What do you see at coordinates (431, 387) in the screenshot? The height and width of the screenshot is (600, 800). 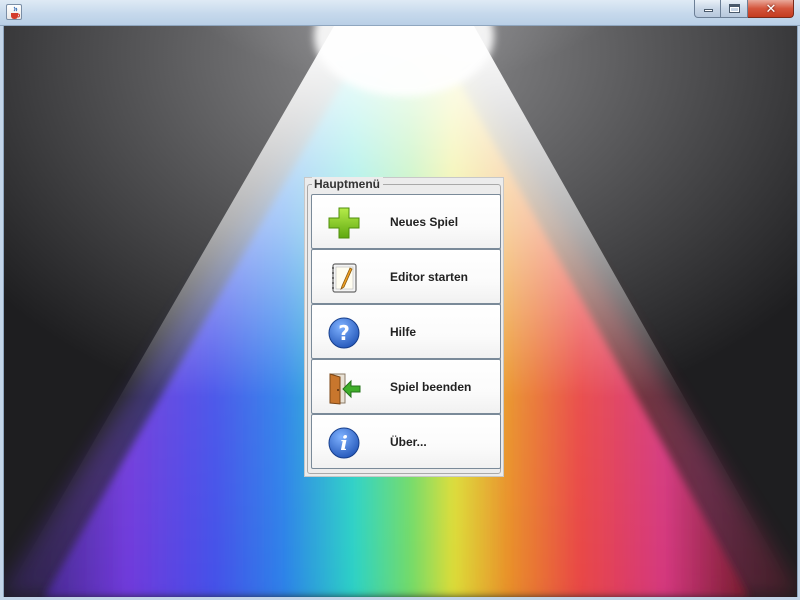 I see `quit-game-label: Spiel beenden` at bounding box center [431, 387].